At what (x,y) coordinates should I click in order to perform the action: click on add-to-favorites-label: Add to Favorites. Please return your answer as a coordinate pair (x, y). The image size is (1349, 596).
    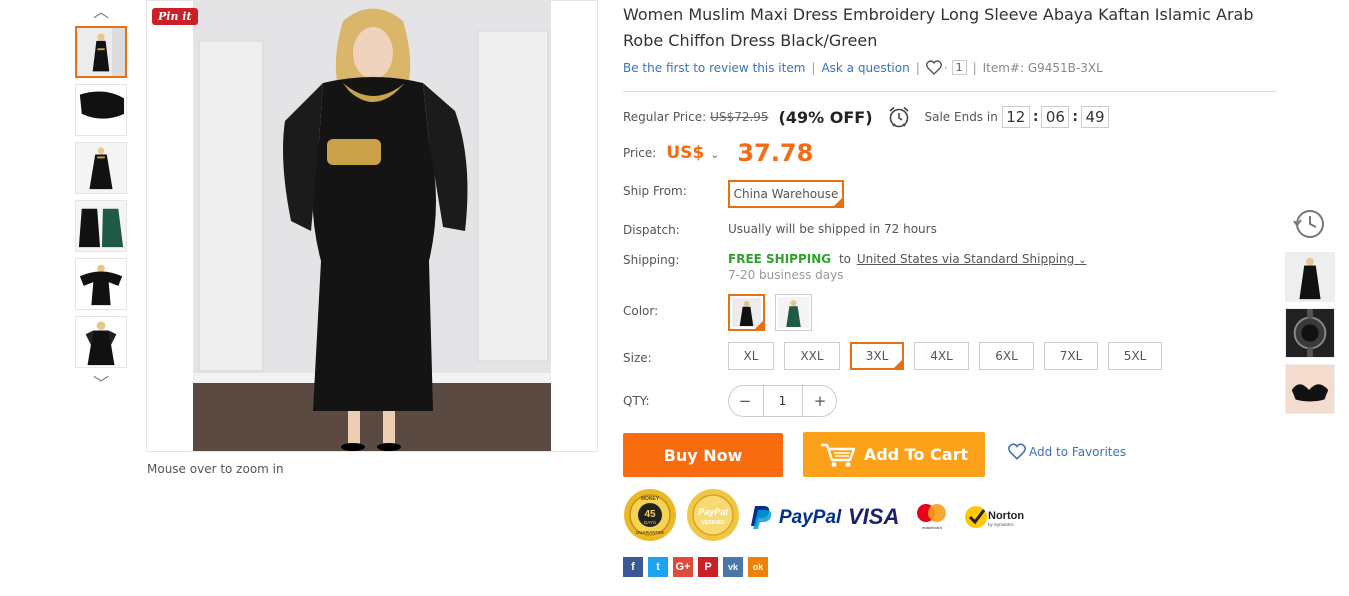
    Looking at the image, I should click on (1078, 451).